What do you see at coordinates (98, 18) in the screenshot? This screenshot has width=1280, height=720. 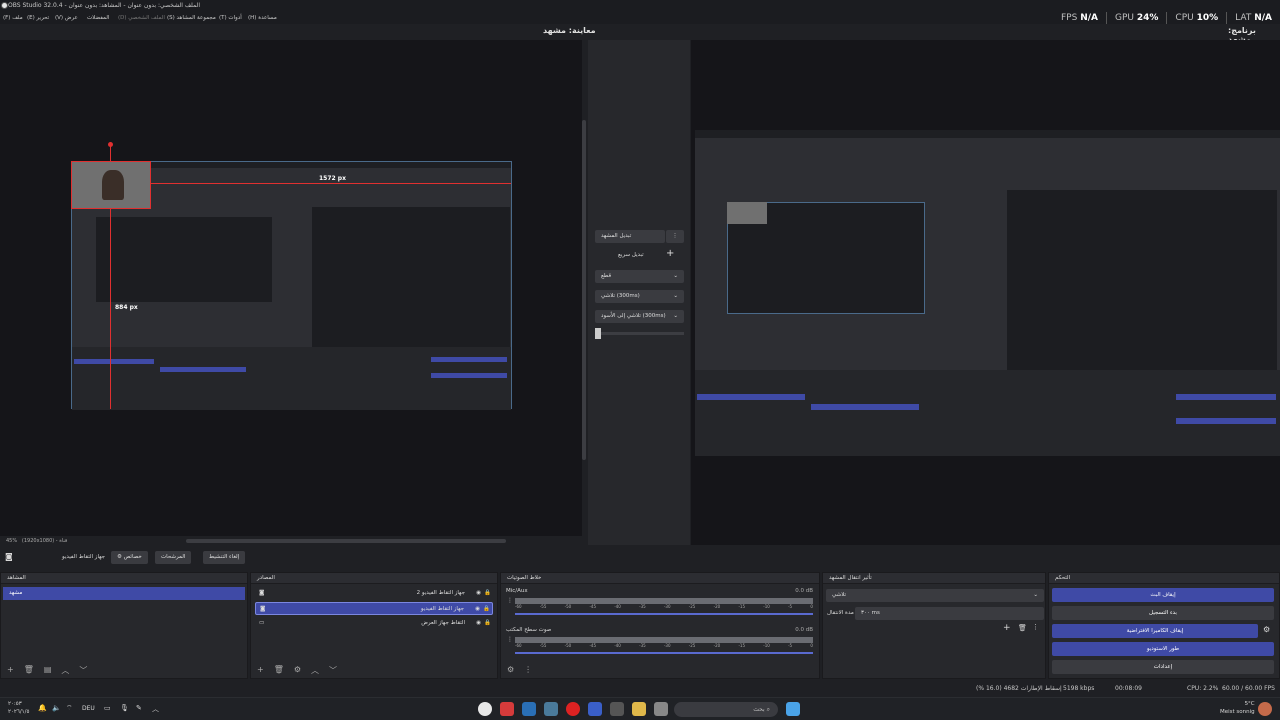 I see `menu-favorites: المفضلات` at bounding box center [98, 18].